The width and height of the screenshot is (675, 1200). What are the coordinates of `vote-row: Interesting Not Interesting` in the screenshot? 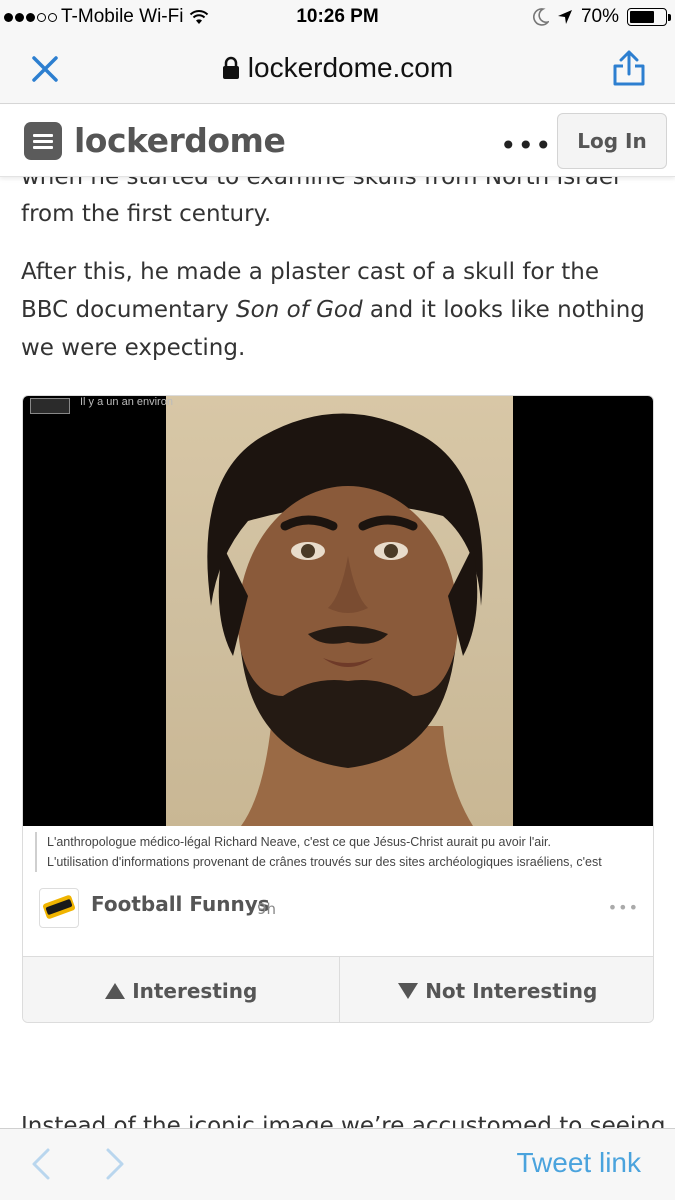 It's located at (338, 989).